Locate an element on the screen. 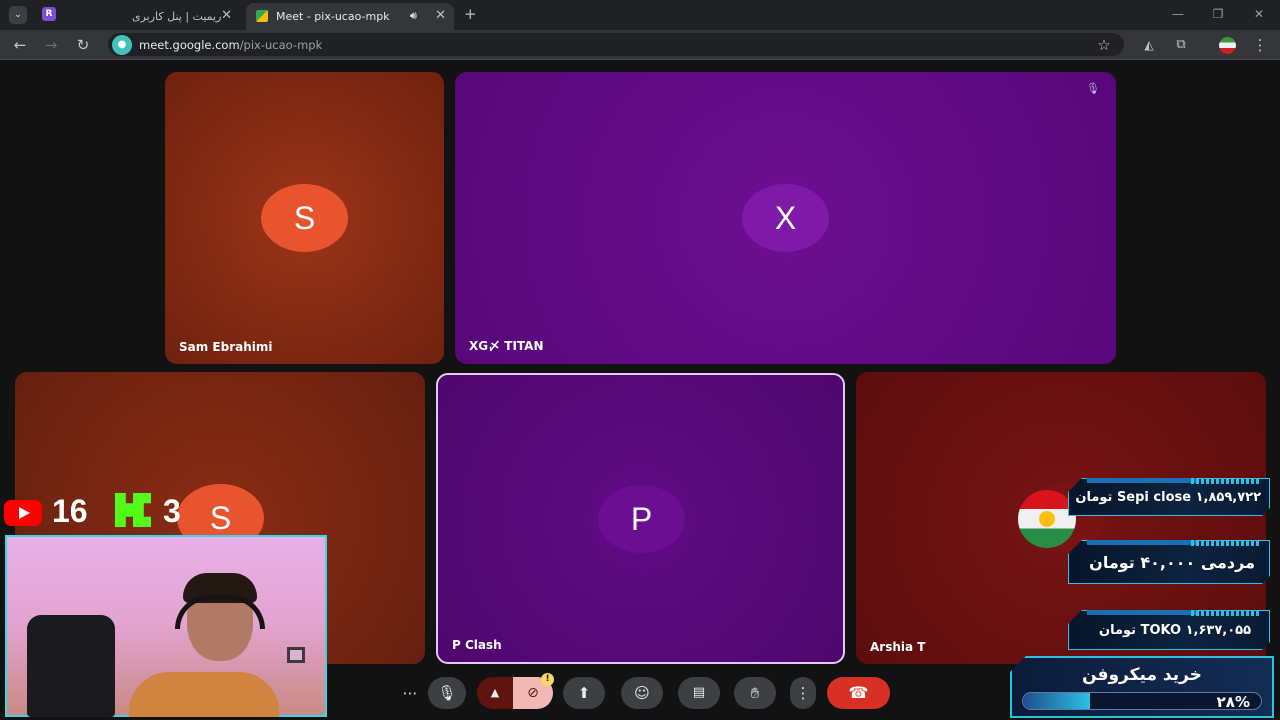 The image size is (1280, 720). goal-title: خرید میکروفن is located at coordinates (1142, 675).